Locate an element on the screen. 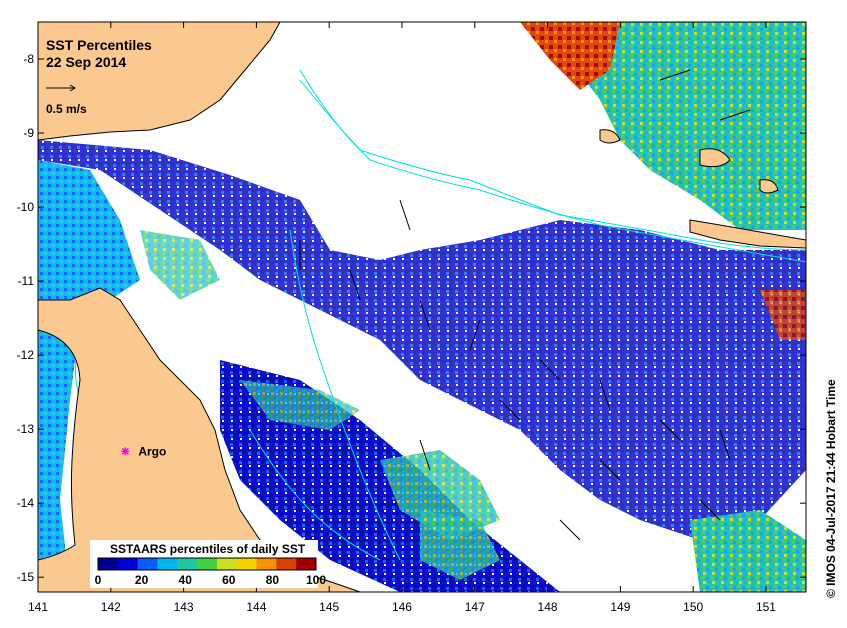  x-tick-label: 149 is located at coordinates (620, 607).